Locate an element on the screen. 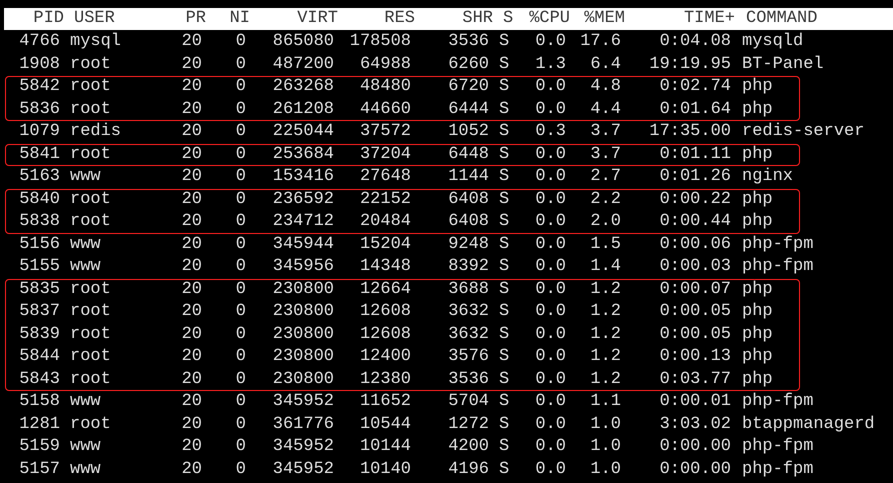 This screenshot has height=483, width=893. table-cell-text: 5836 is located at coordinates (39, 109).